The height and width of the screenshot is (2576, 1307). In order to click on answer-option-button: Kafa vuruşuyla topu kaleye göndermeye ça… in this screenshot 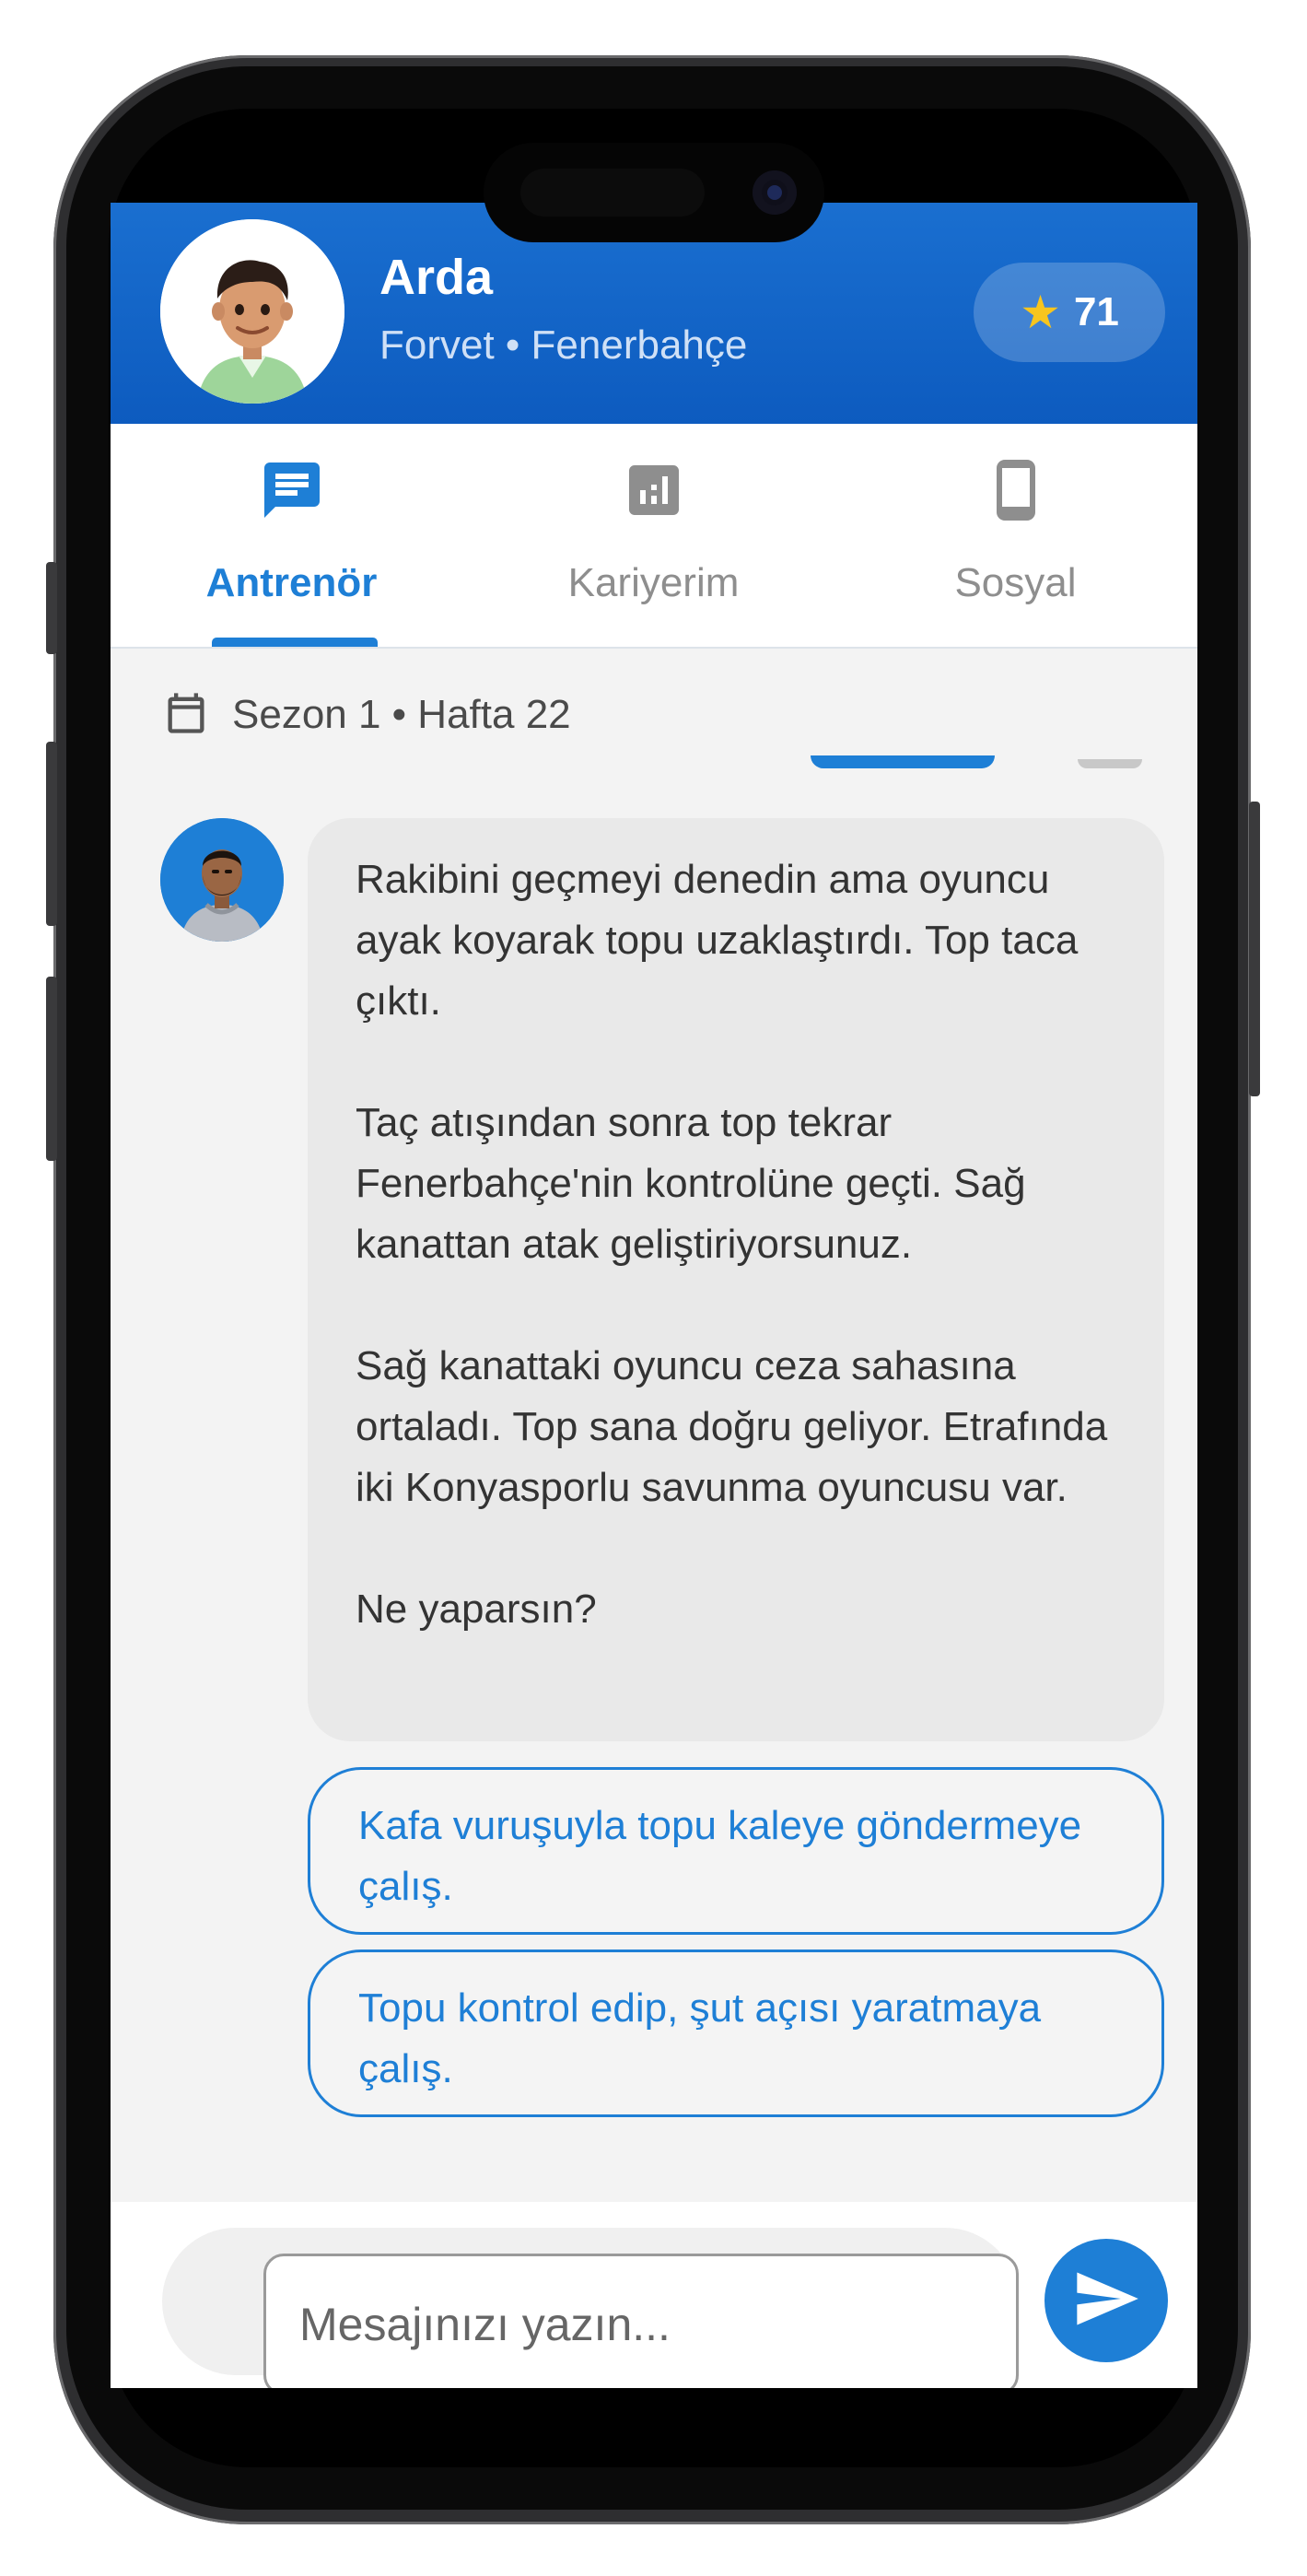, I will do `click(736, 1851)`.